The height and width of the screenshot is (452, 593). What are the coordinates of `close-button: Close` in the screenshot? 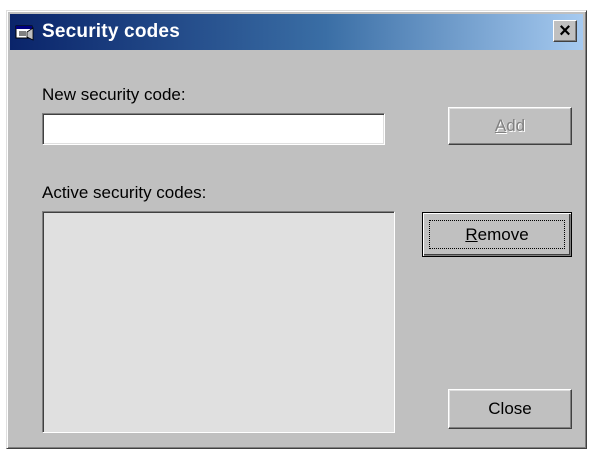 It's located at (510, 409).